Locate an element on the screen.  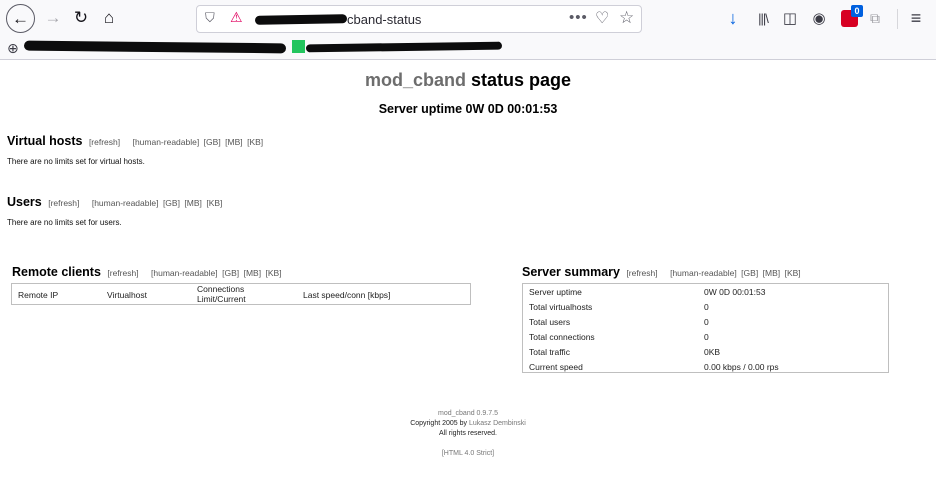
sidebar-icon: ◫ is located at coordinates (790, 18).